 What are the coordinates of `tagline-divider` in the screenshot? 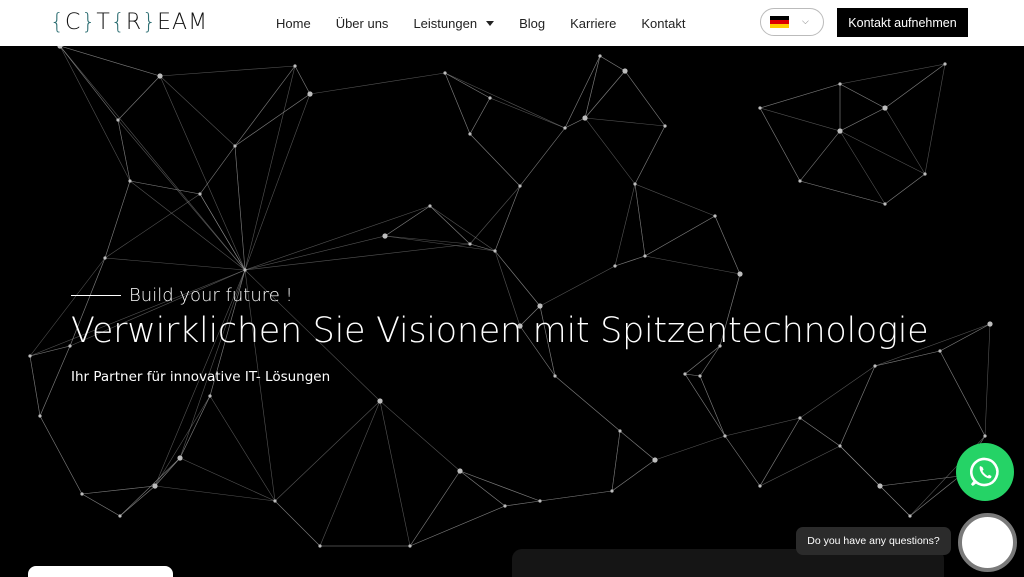 It's located at (96, 295).